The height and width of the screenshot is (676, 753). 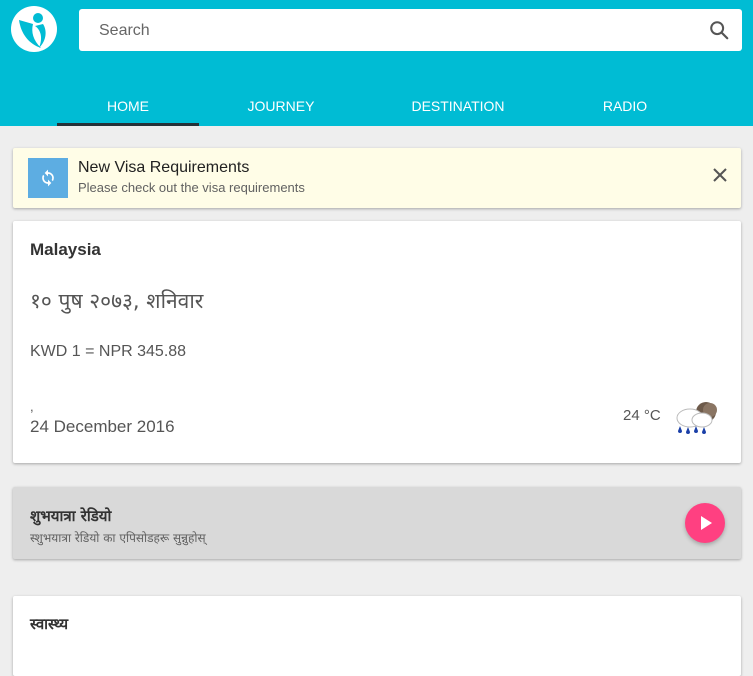 I want to click on app-logo, so click(x=34, y=29).